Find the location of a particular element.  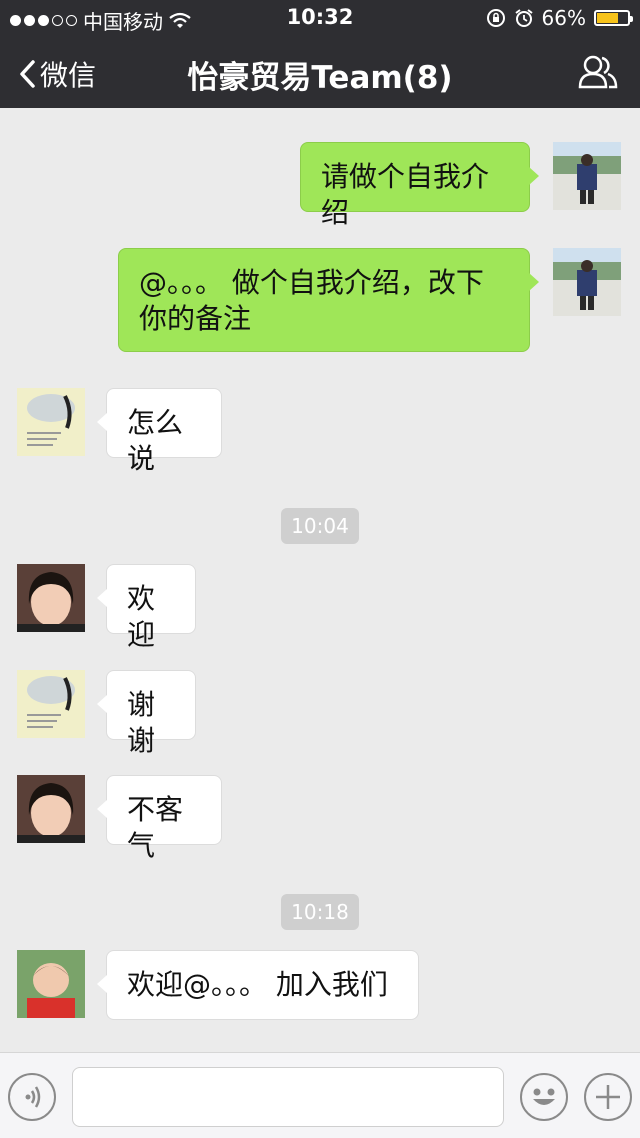

timestamp: 10:04 is located at coordinates (320, 526).